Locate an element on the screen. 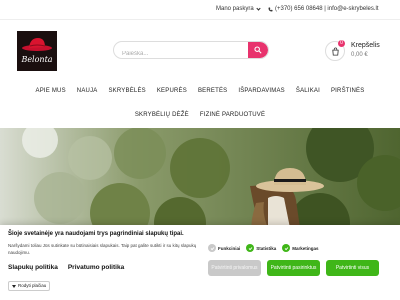 The image size is (400, 300). cookie-policy-link: Slapukų politika is located at coordinates (33, 267).